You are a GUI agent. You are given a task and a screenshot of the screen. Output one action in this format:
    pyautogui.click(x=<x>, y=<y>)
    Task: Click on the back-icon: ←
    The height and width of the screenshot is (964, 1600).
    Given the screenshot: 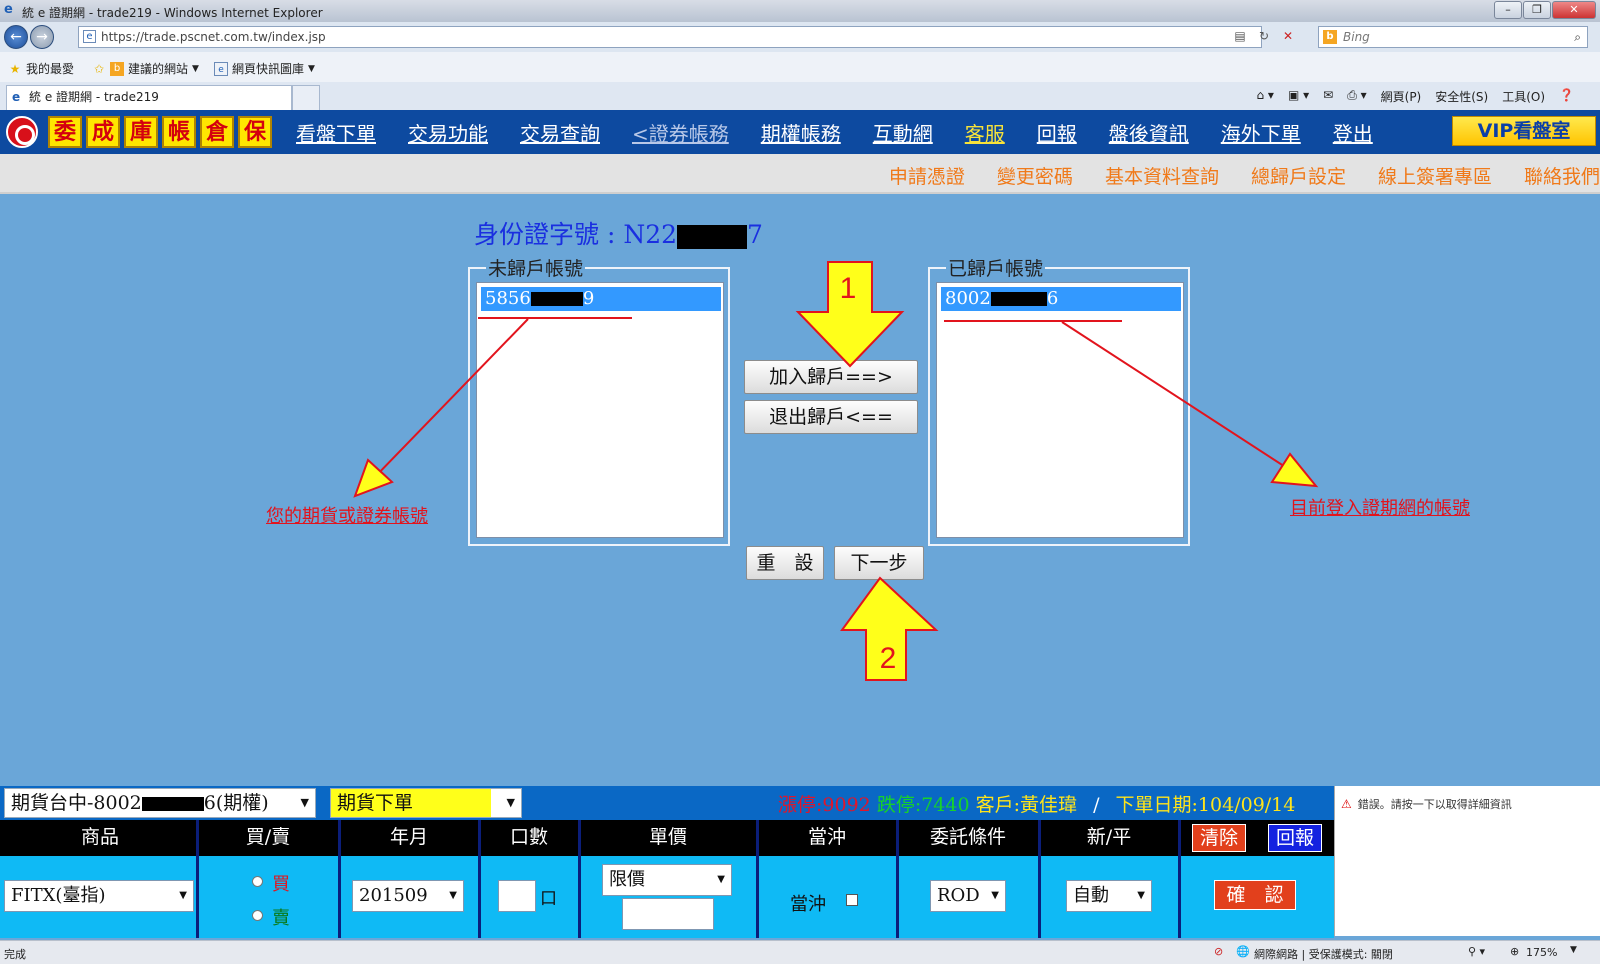 What is the action you would take?
    pyautogui.click(x=16, y=37)
    